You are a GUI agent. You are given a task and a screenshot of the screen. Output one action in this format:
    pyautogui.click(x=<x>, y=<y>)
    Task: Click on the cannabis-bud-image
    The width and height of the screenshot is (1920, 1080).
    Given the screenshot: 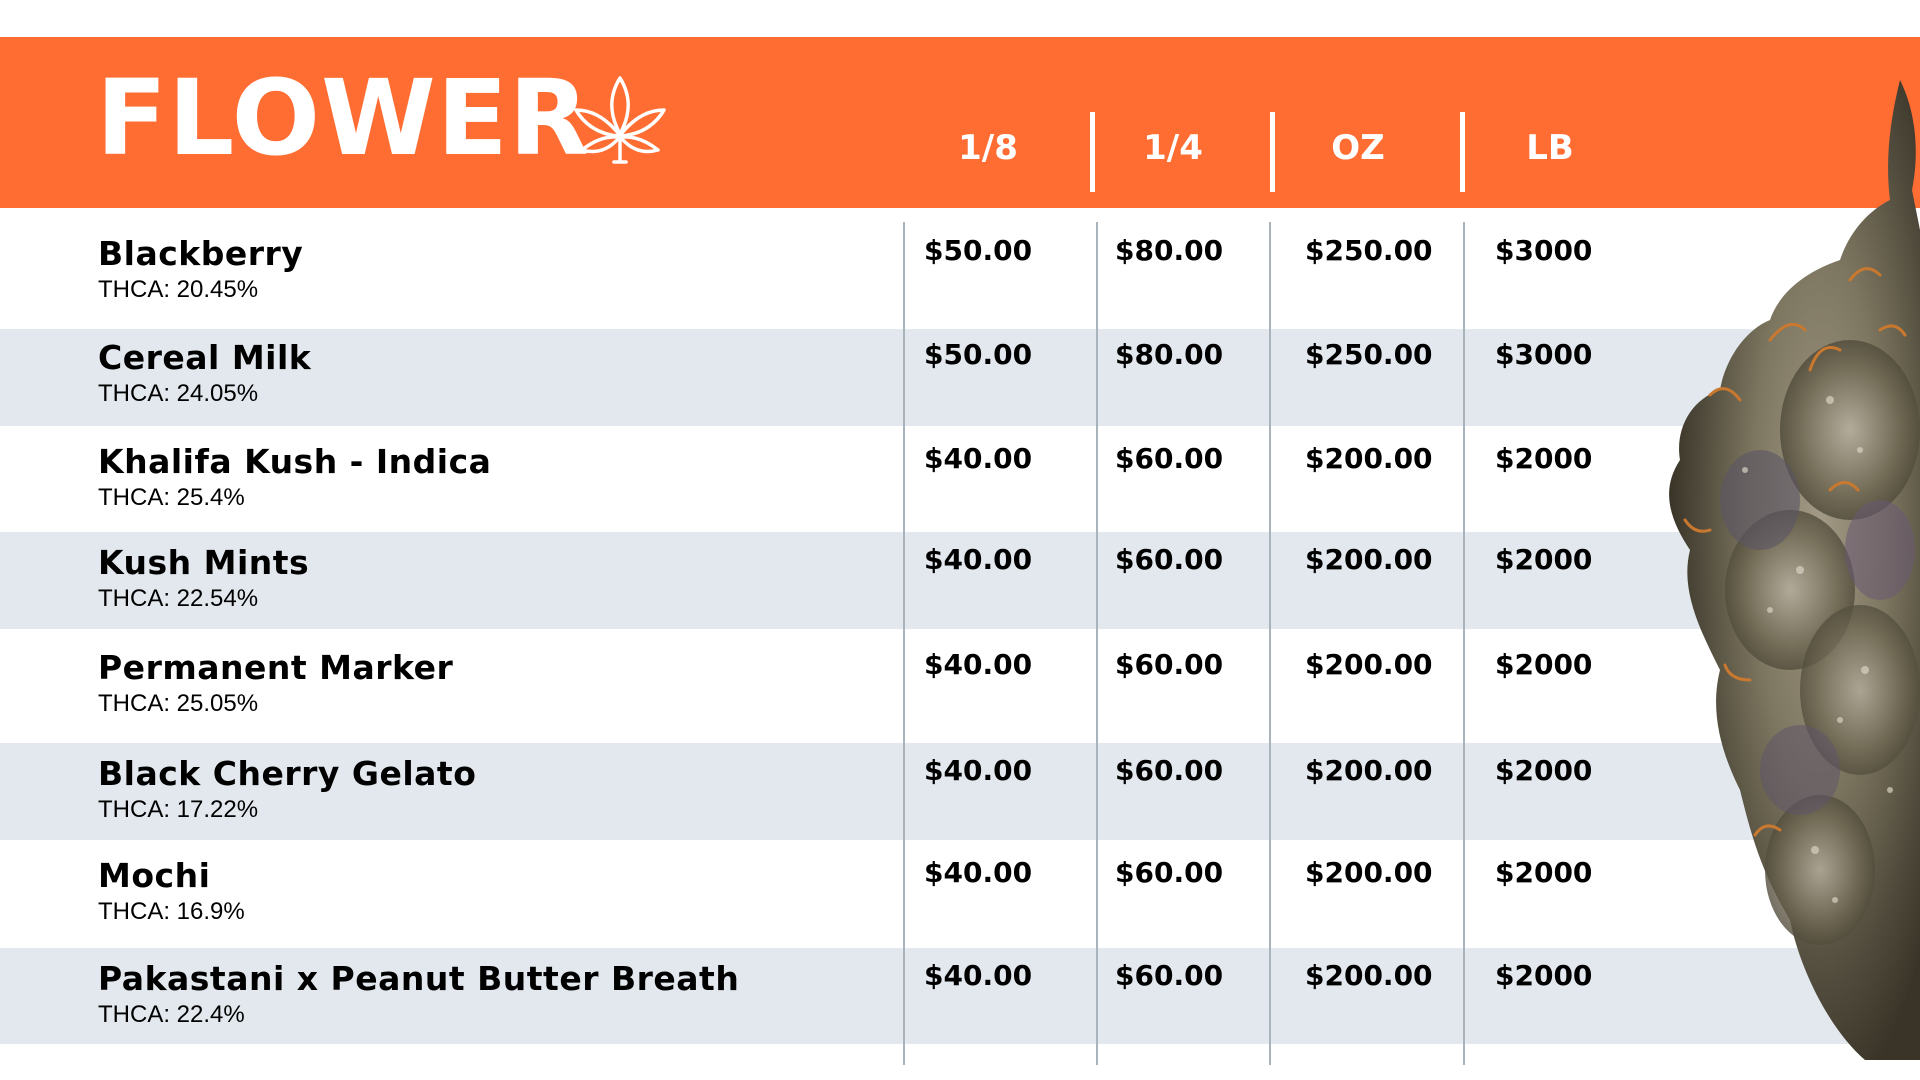 What is the action you would take?
    pyautogui.click(x=1794, y=570)
    